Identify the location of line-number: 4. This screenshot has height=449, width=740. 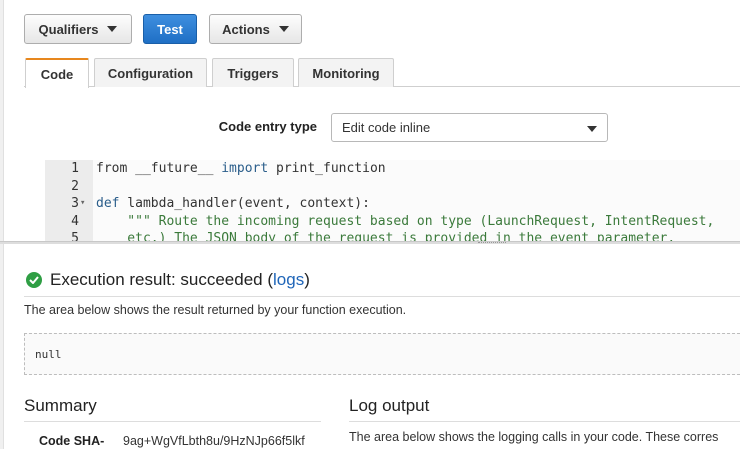
(75, 221).